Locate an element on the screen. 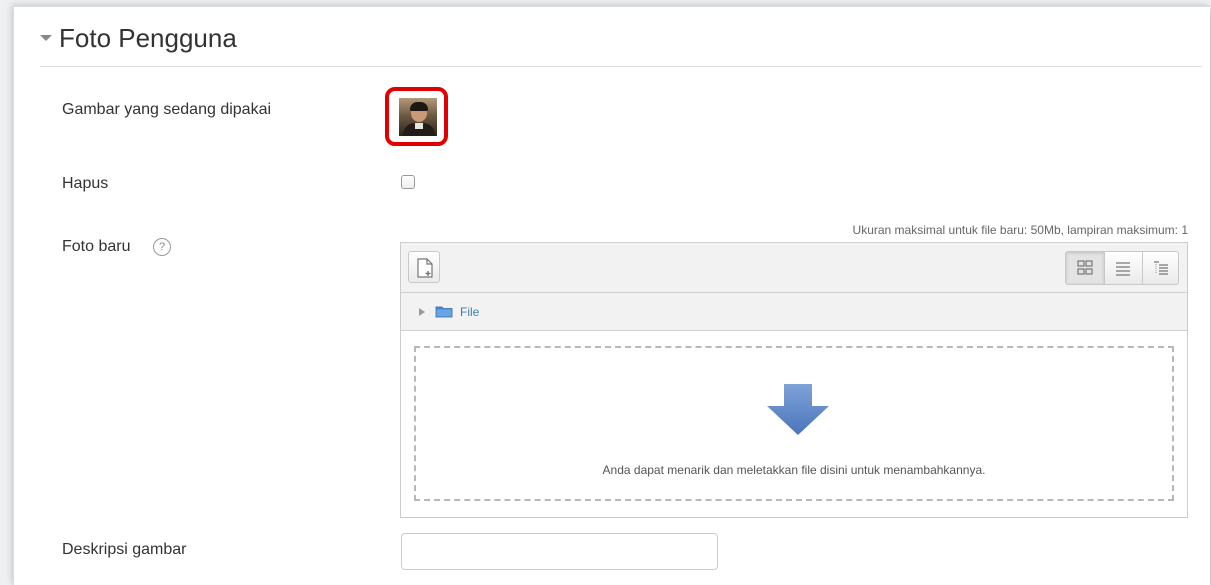 Image resolution: width=1211 pixels, height=585 pixels. view-icons-button is located at coordinates (1085, 268).